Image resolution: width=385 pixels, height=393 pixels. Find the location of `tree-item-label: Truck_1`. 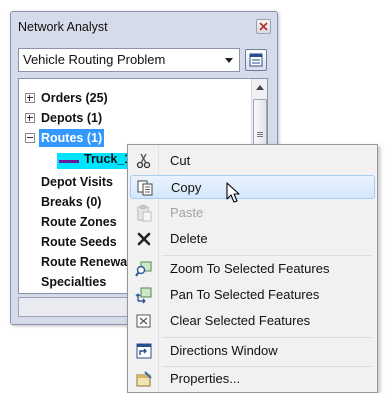

tree-item-label: Truck_1 is located at coordinates (108, 159).